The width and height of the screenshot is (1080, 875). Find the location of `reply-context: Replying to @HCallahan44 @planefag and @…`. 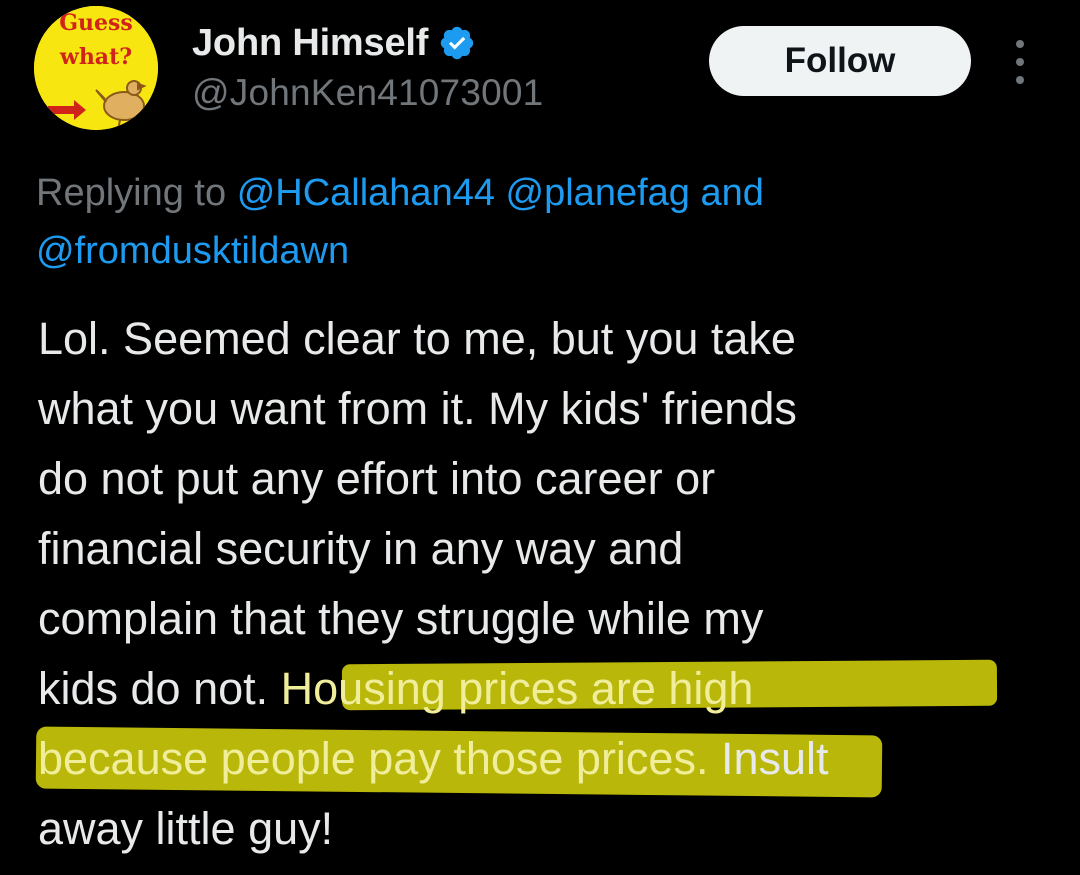

reply-context: Replying to @HCallahan44 @planefag and @… is located at coordinates (536, 222).